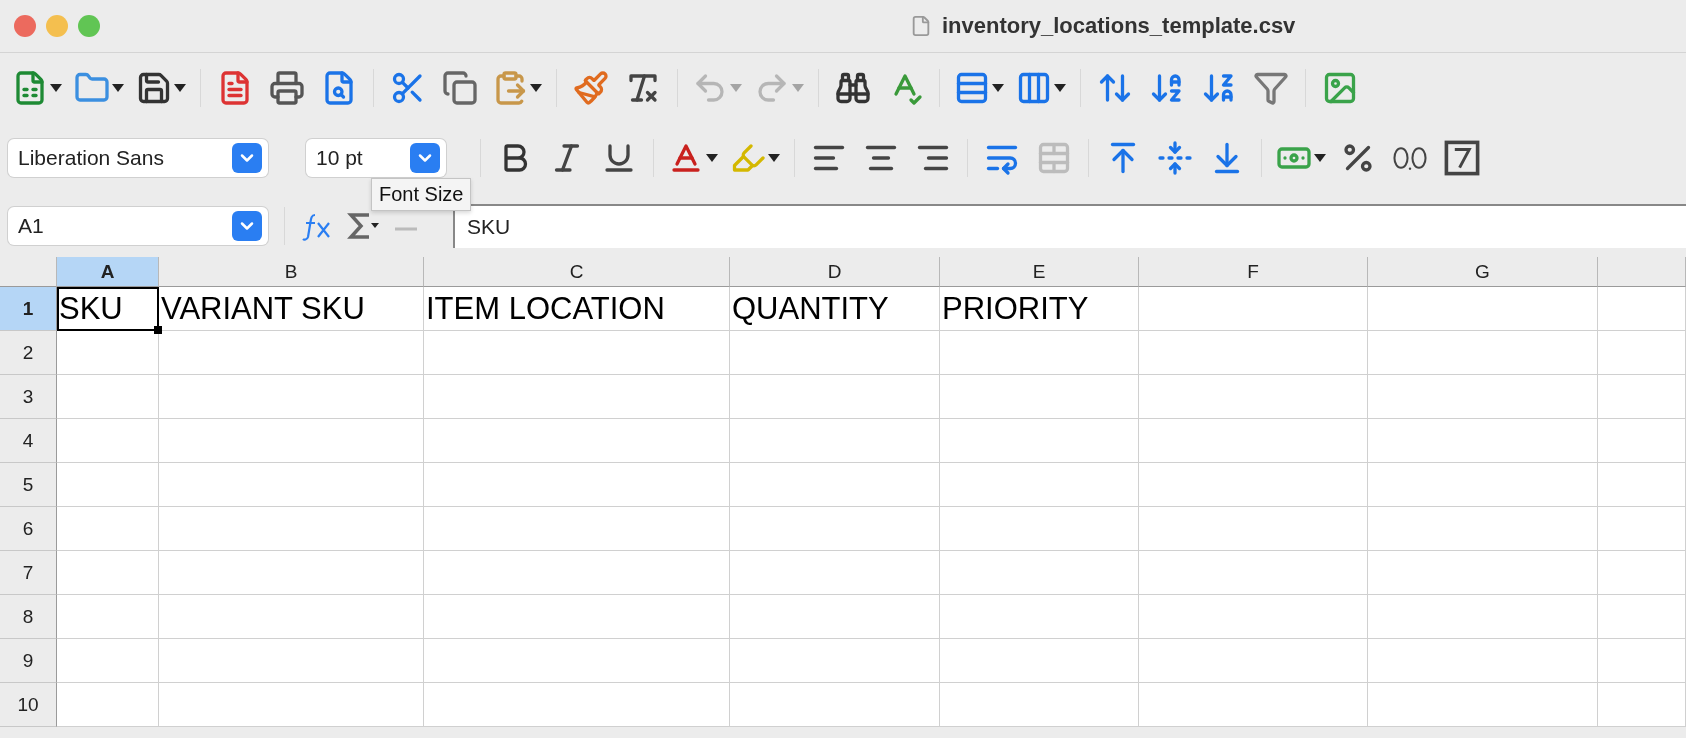 This screenshot has height=738, width=1686. Describe the element at coordinates (28, 441) in the screenshot. I see `row-header: 4` at that location.